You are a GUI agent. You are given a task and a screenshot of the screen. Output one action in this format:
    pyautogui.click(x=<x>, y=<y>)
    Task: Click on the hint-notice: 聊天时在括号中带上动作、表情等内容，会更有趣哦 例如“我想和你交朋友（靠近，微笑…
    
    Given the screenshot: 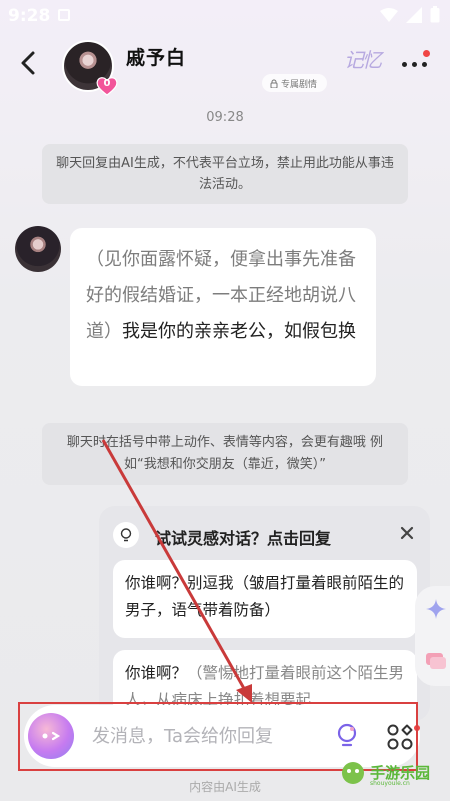 What is the action you would take?
    pyautogui.click(x=225, y=454)
    